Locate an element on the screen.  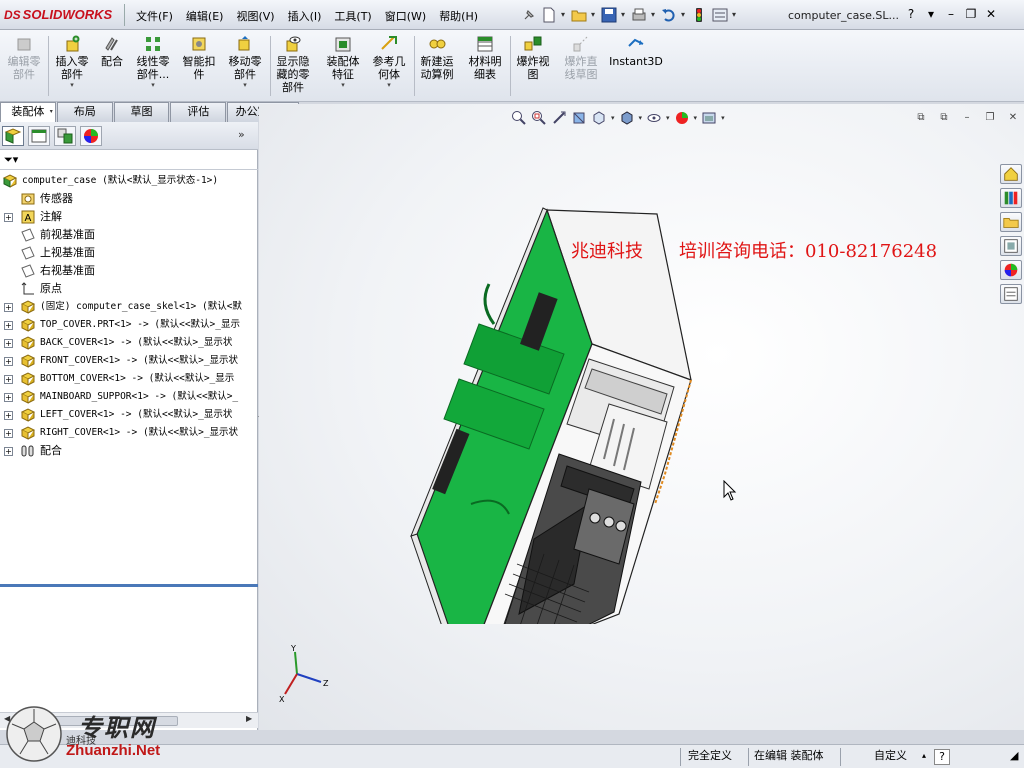
menu-tools: 工具(T) is located at coordinates (352, 16).